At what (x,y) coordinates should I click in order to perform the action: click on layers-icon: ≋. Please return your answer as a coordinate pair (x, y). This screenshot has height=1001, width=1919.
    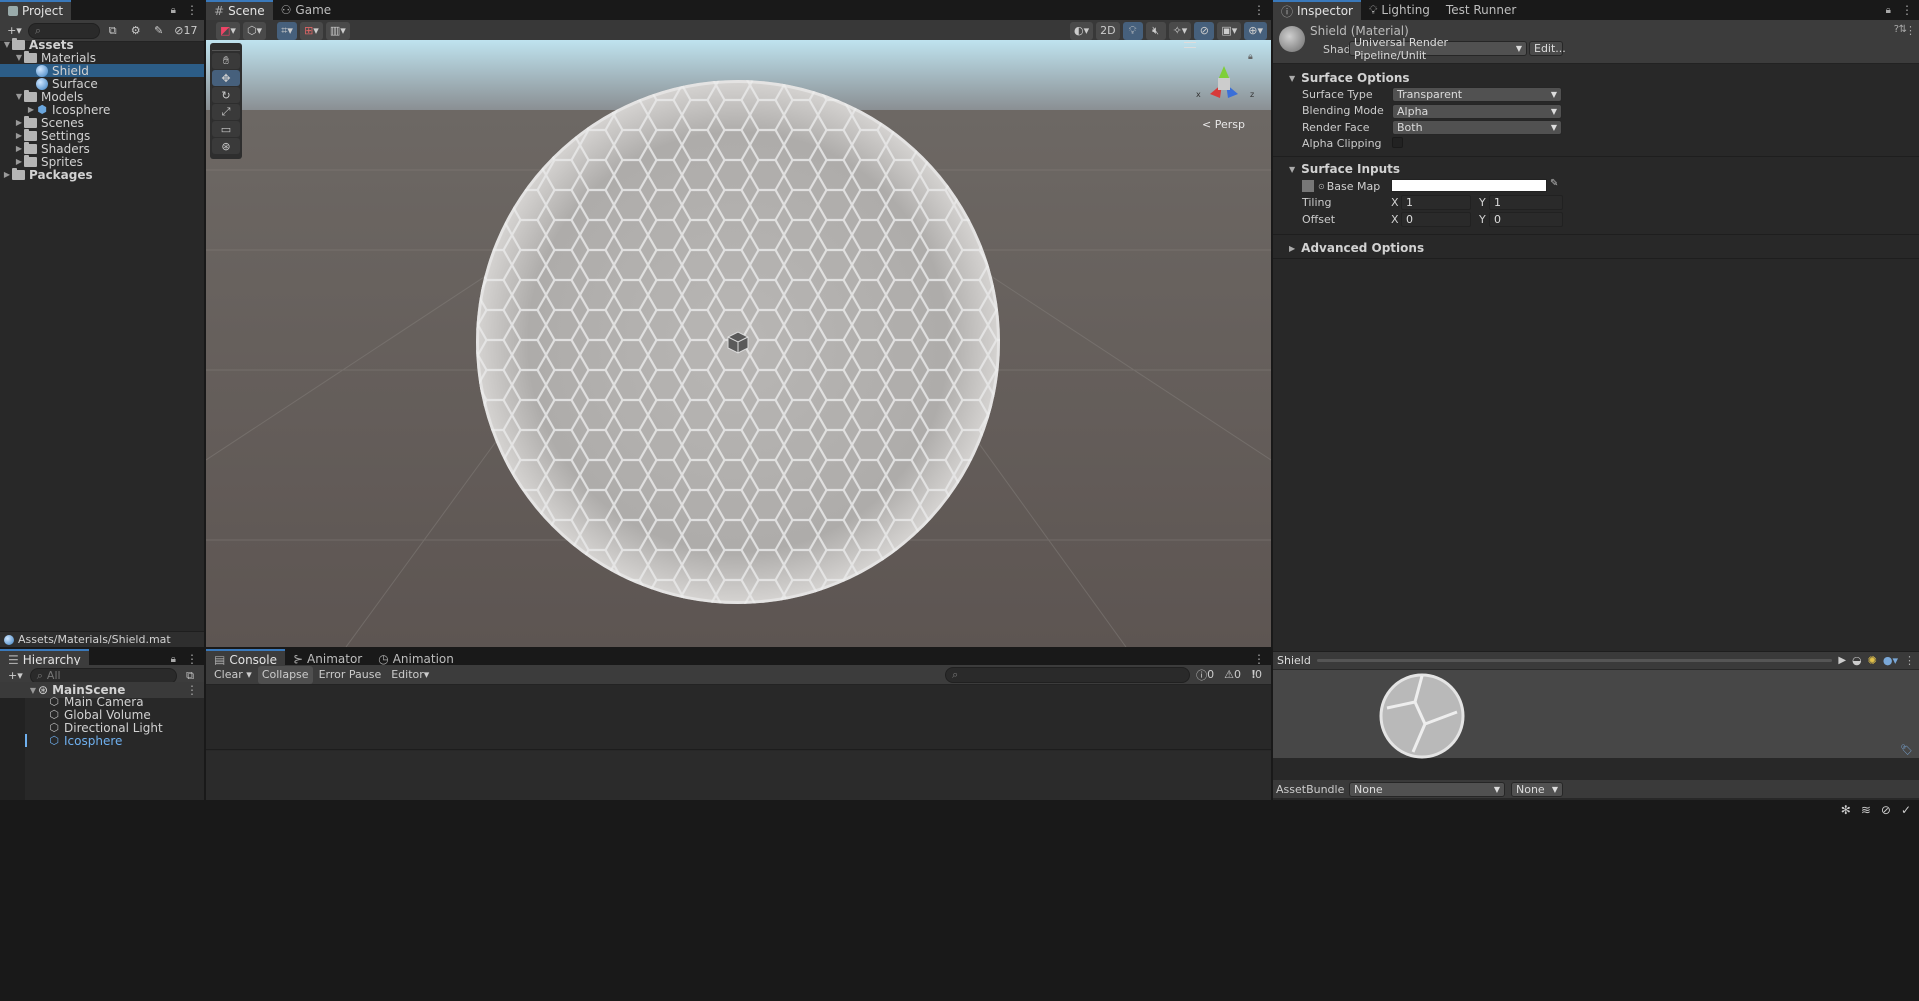
    Looking at the image, I should click on (1866, 810).